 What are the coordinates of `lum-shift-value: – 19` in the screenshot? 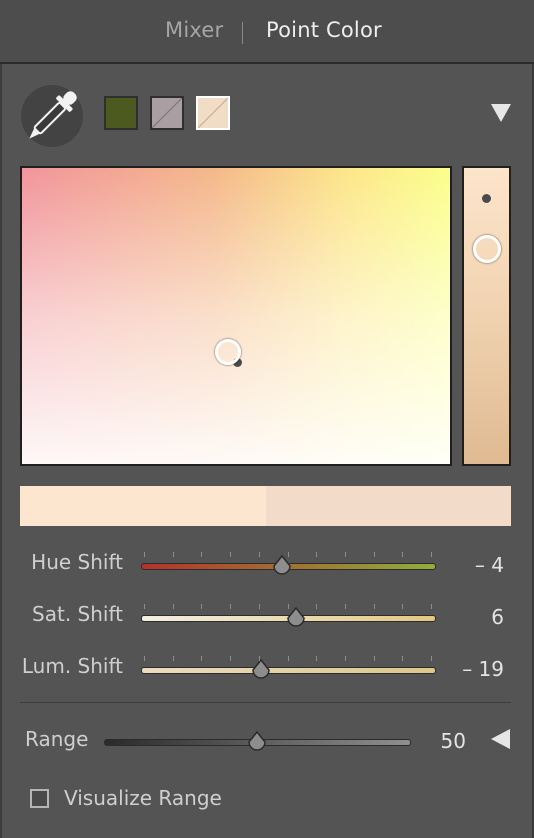 It's located at (472, 669).